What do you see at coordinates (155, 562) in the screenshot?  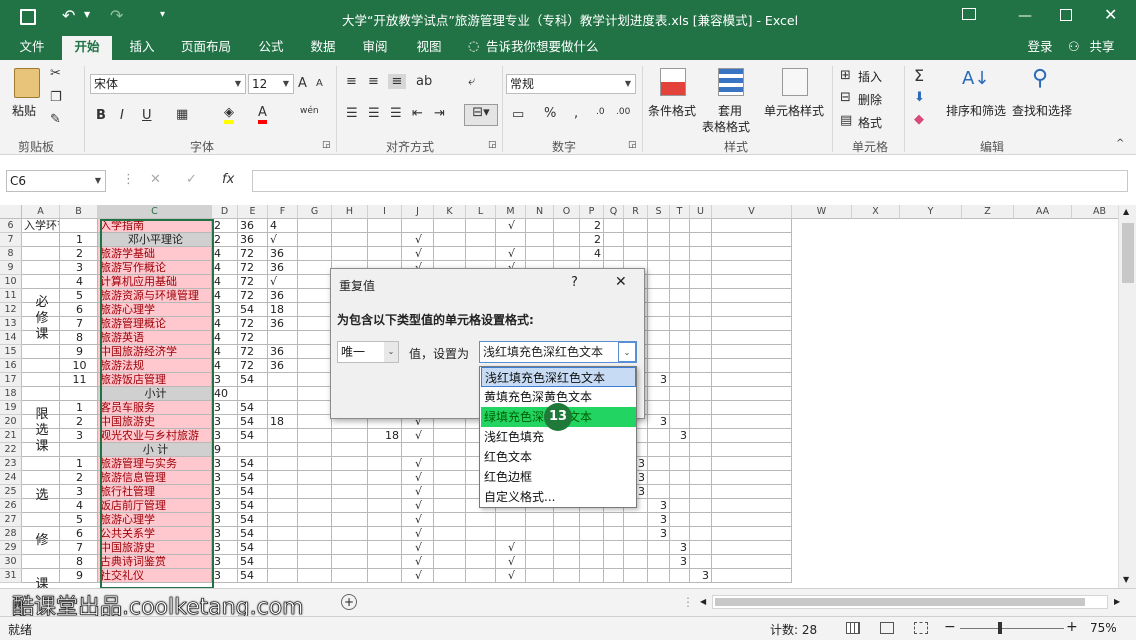 I see `cell-c: 古典诗词鉴赏` at bounding box center [155, 562].